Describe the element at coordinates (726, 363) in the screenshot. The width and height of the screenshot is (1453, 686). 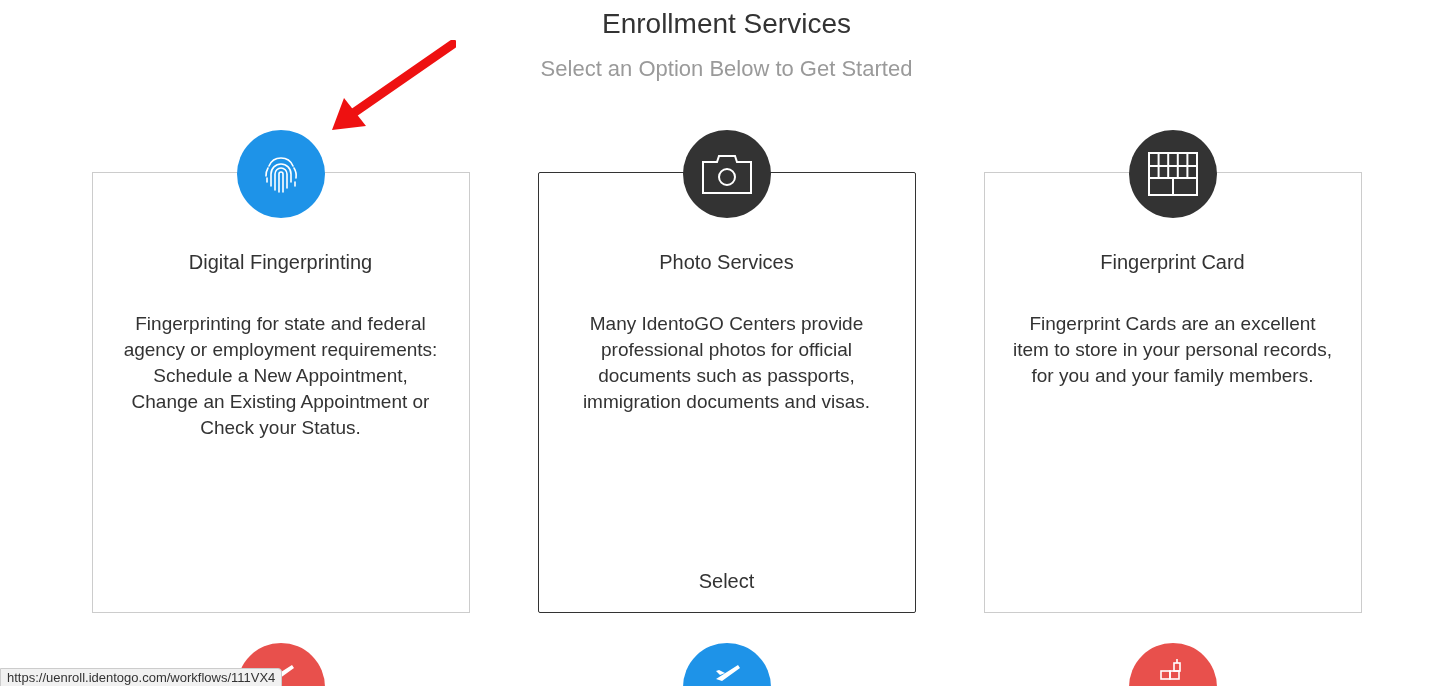
I see `card-description: Many IdentoGO Centers provide professional photos for official documents such as passports, immigration documents and visas.` at that location.